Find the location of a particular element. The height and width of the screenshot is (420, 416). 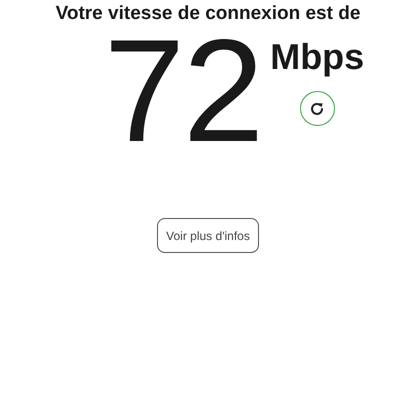

refresh-icon is located at coordinates (317, 108).